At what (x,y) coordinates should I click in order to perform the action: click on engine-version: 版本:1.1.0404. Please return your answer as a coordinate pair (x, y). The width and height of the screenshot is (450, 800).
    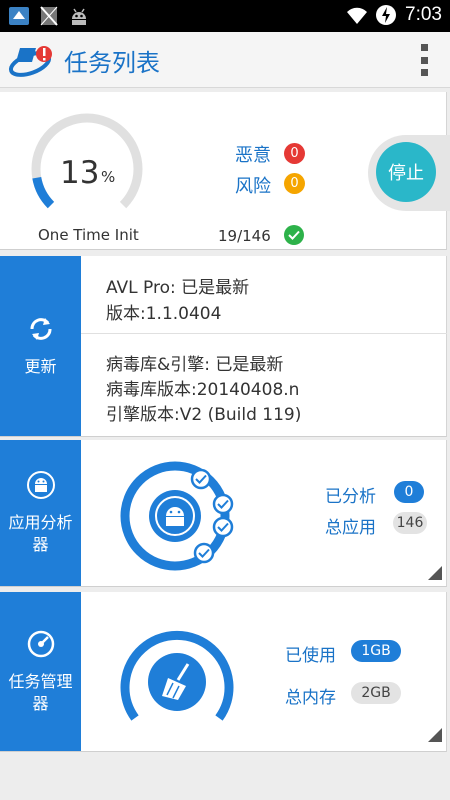
    Looking at the image, I should click on (164, 314).